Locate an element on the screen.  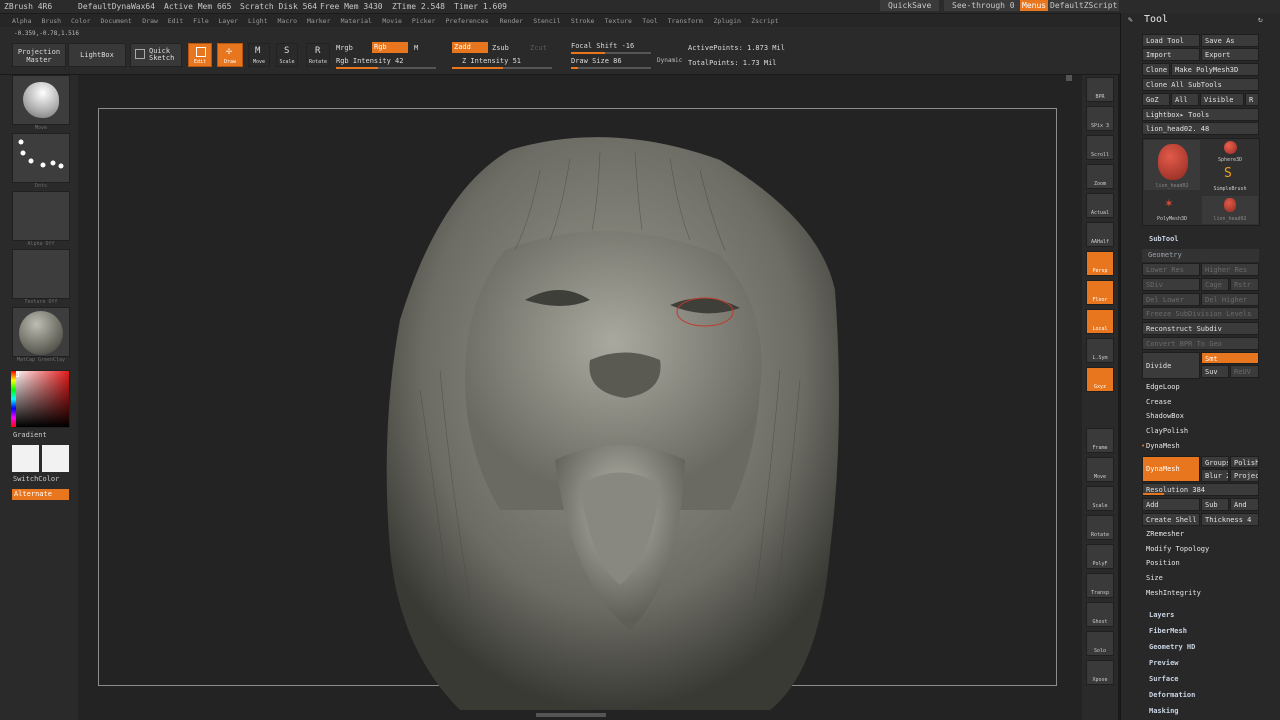
edit-mode-button: Edit is located at coordinates (200, 55).